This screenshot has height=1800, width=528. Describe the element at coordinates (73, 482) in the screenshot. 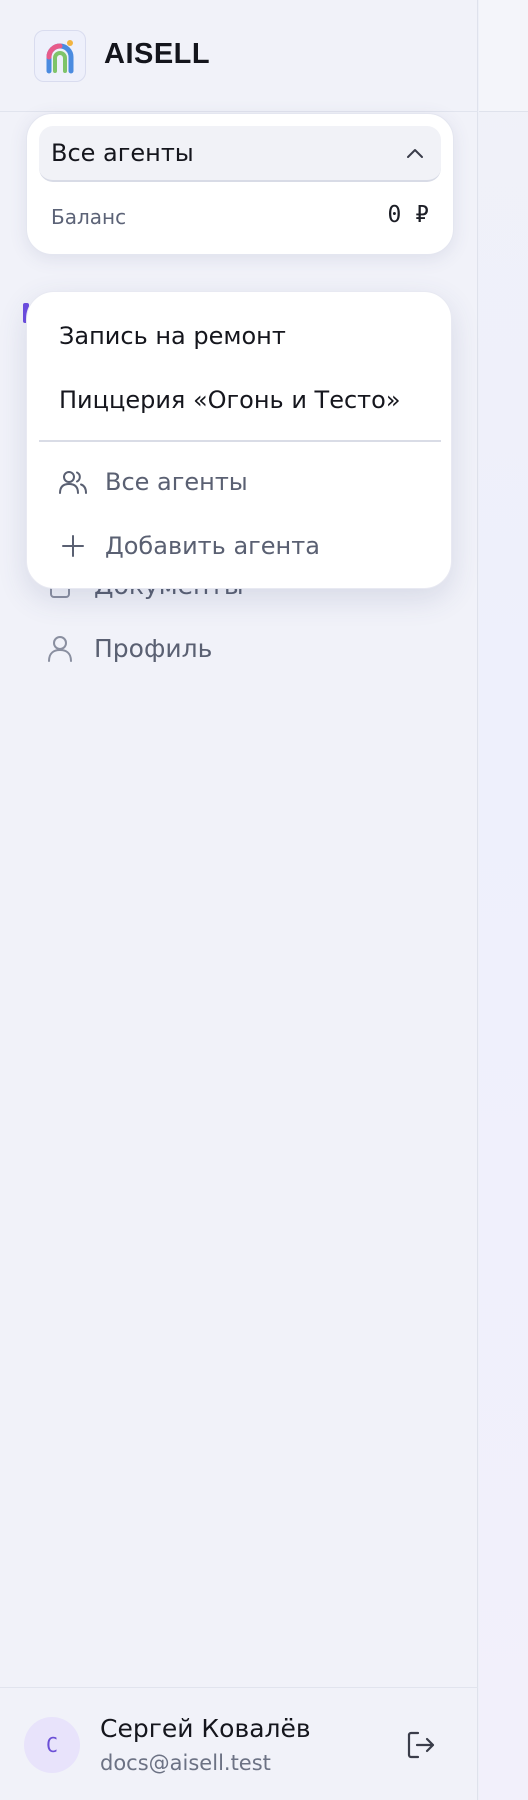

I see `users-icon` at that location.